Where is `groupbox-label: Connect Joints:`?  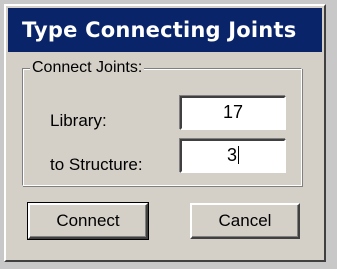
groupbox-label: Connect Joints: is located at coordinates (87, 68).